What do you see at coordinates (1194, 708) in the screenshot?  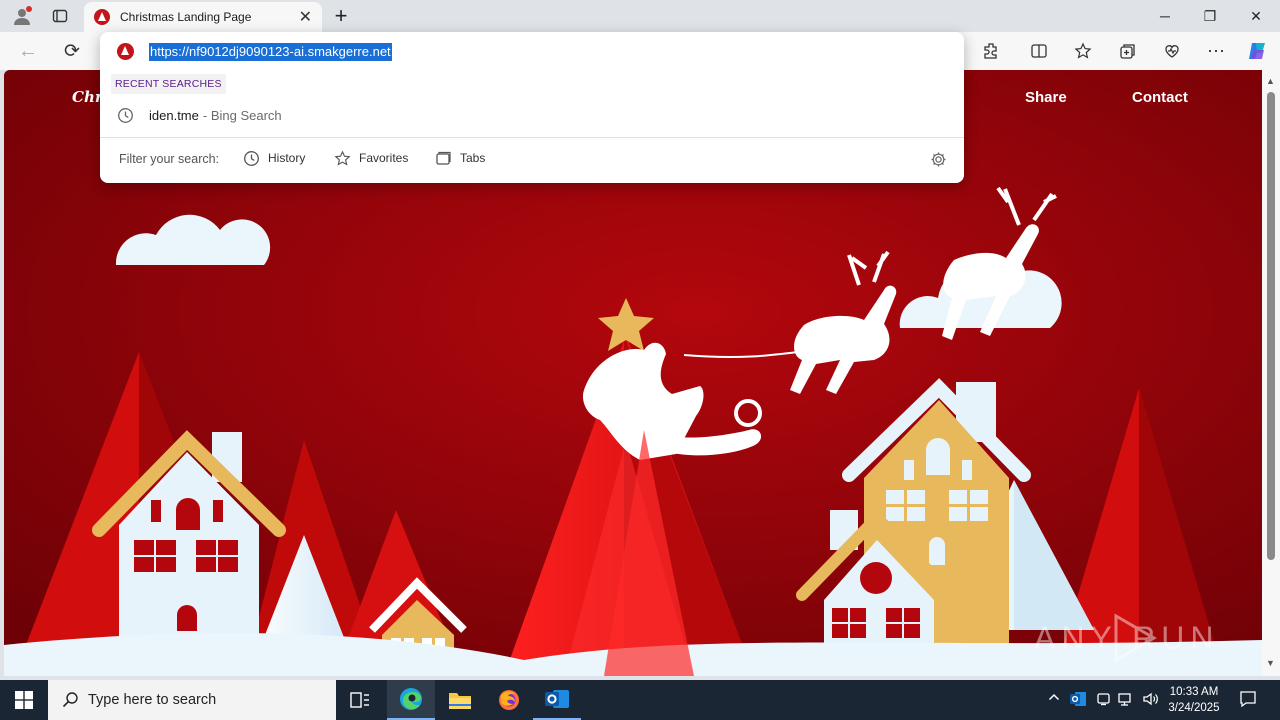 I see `clock-date: 3/24/2025` at bounding box center [1194, 708].